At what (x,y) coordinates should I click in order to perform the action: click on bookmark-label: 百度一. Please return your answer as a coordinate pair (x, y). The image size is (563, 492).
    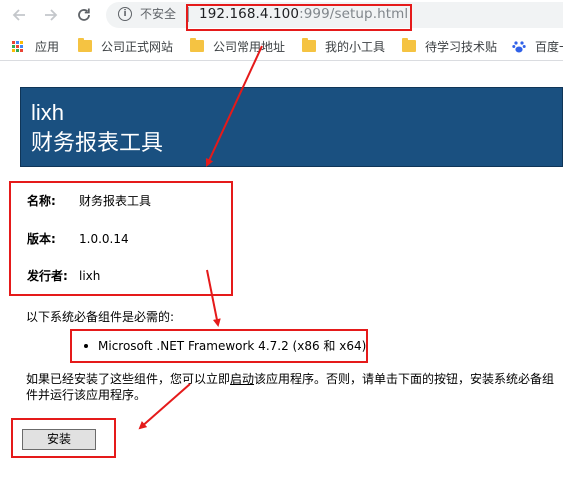
    Looking at the image, I should click on (549, 46).